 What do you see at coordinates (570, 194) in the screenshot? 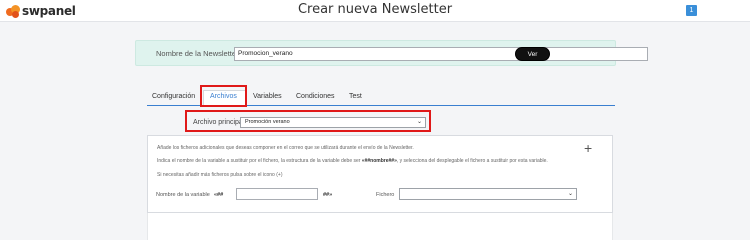
I see `chevron-down-icon: ⌄` at bounding box center [570, 194].